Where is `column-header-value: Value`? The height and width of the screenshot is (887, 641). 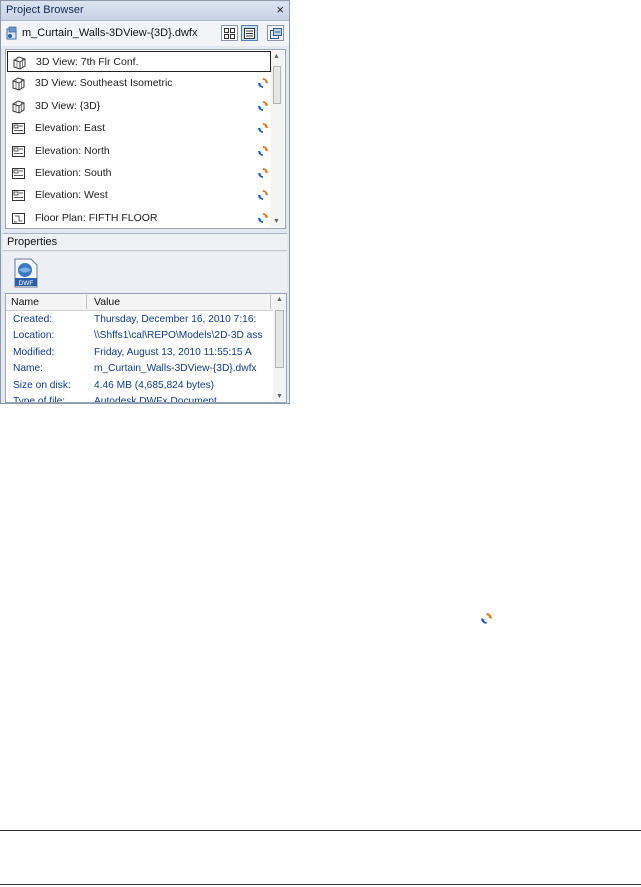 column-header-value: Value is located at coordinates (107, 302).